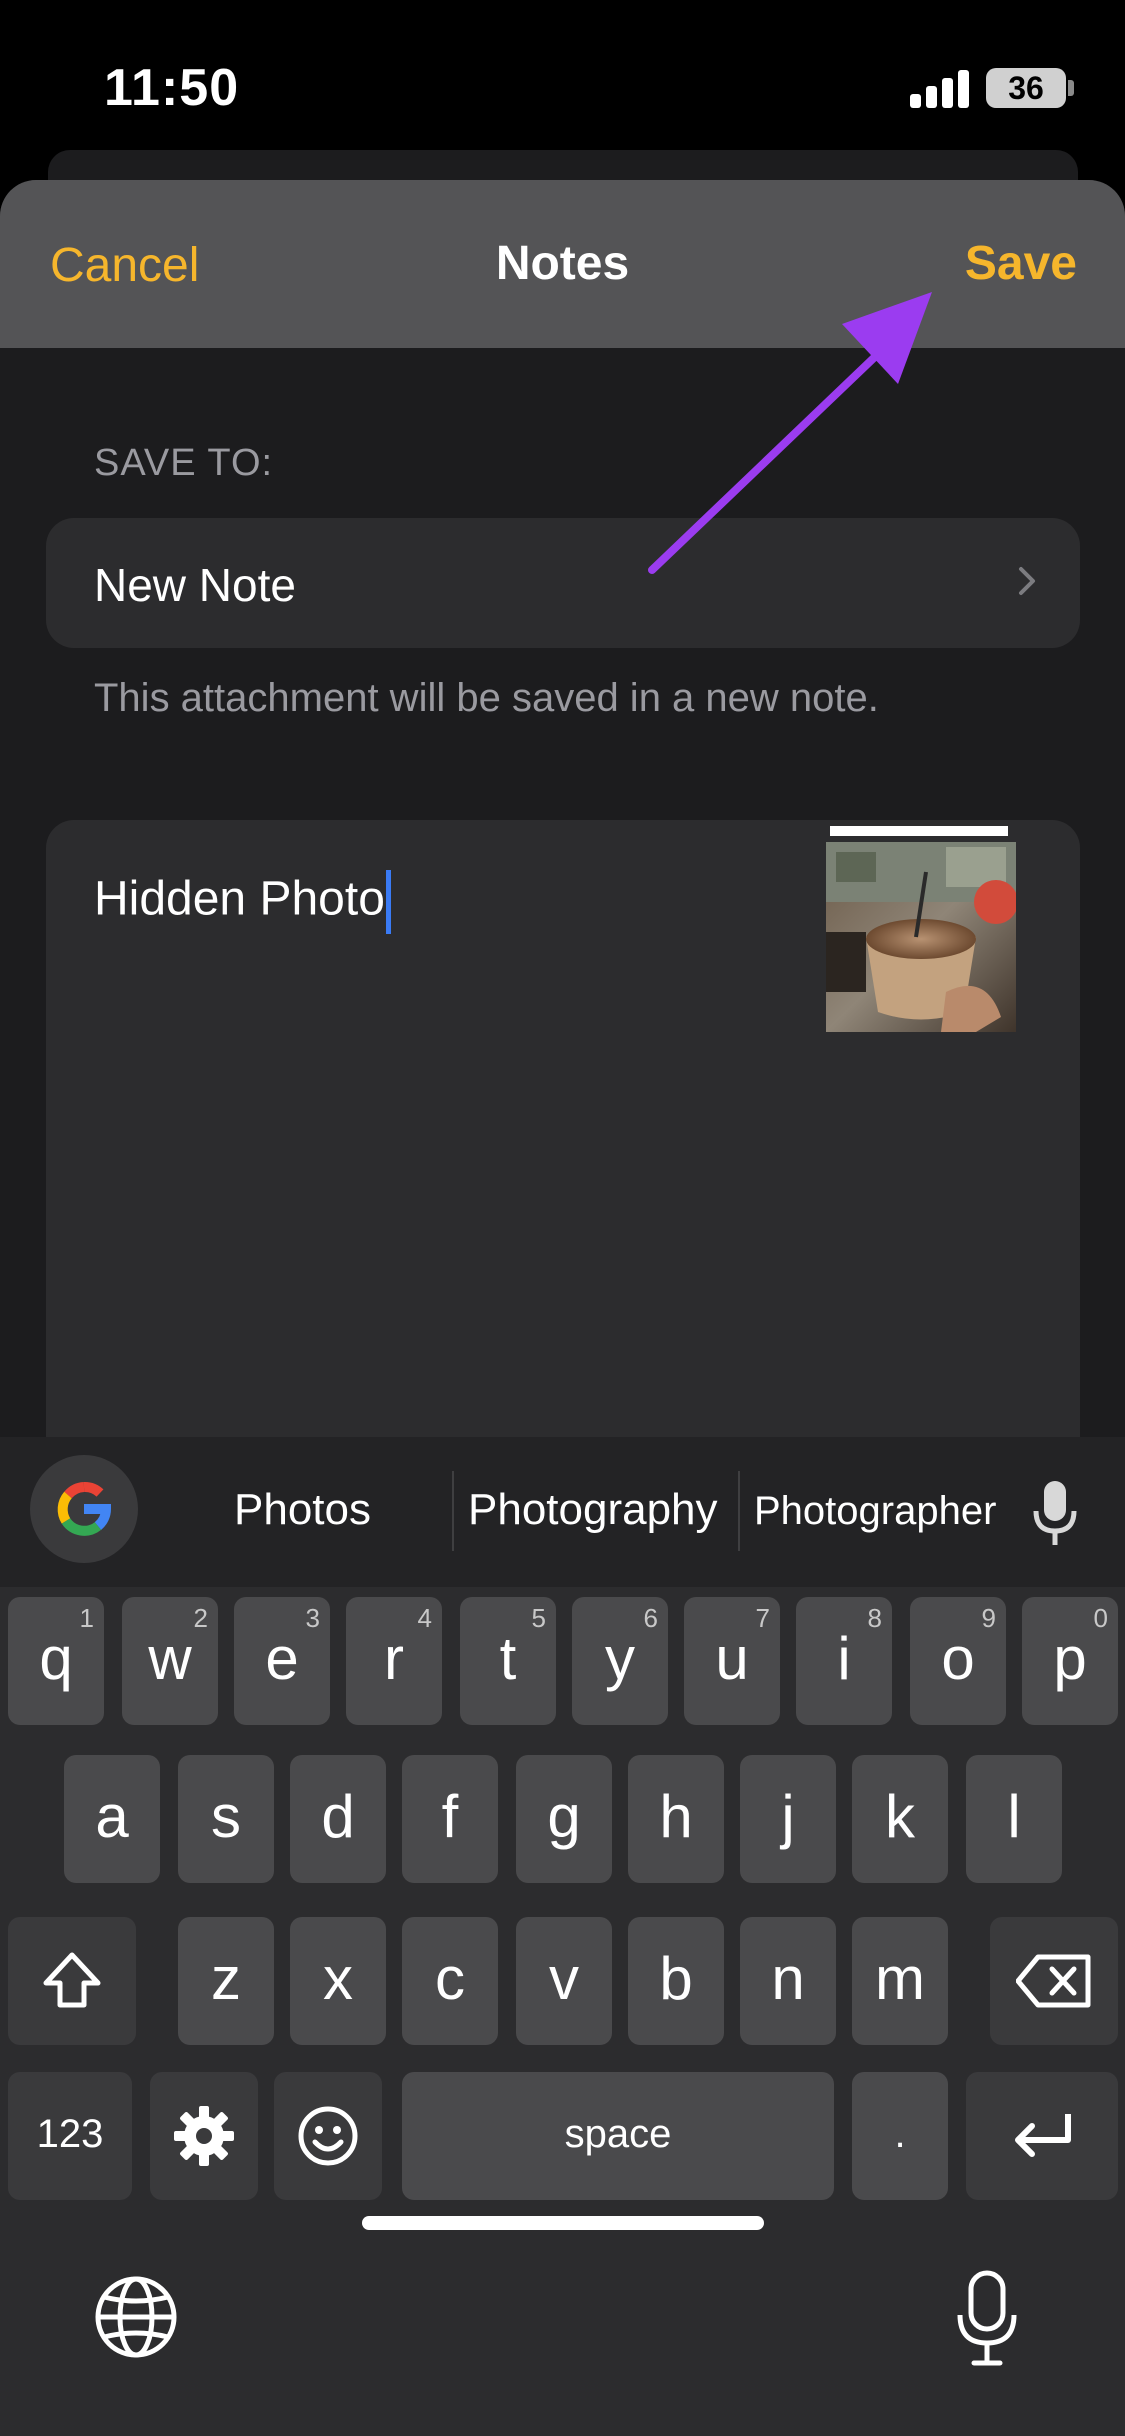  Describe the element at coordinates (919, 831) in the screenshot. I see `thumbnail-stack-edge` at that location.